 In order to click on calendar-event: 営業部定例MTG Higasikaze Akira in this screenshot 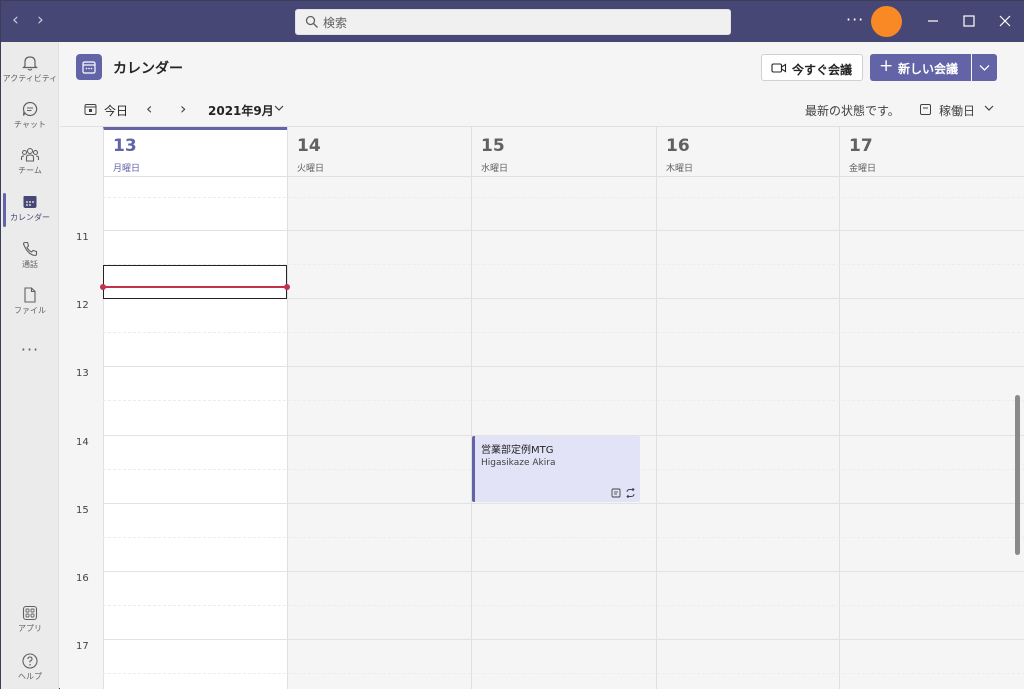, I will do `click(556, 469)`.